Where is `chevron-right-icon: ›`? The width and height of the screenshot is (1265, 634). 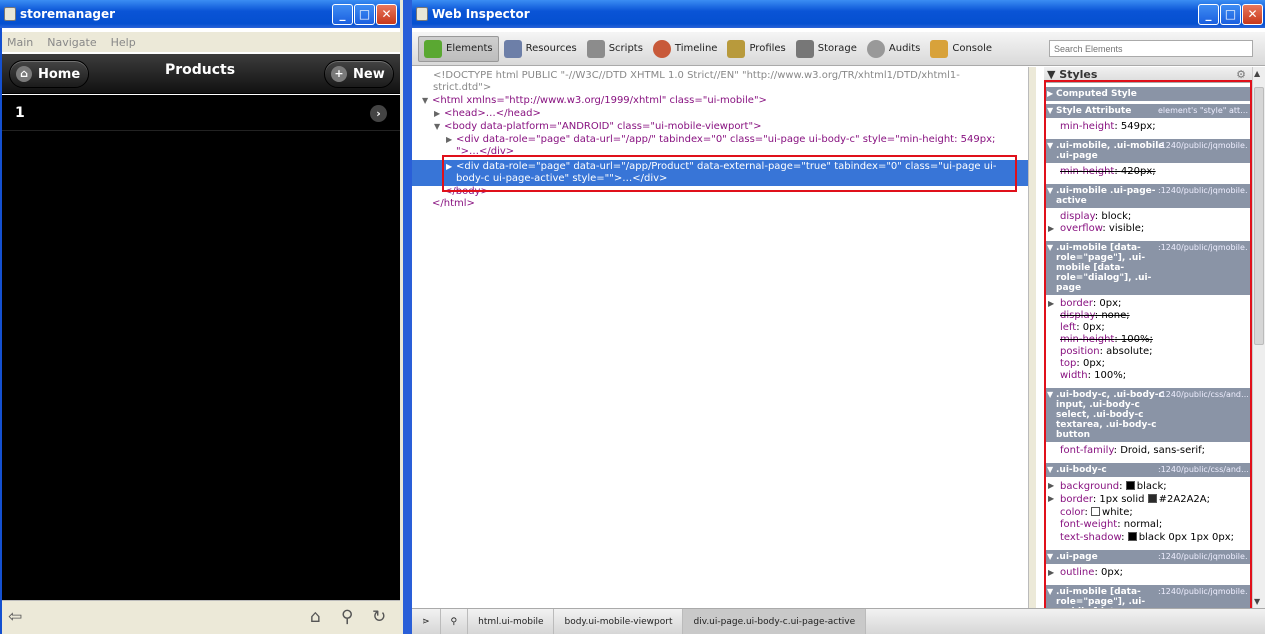 chevron-right-icon: › is located at coordinates (378, 113).